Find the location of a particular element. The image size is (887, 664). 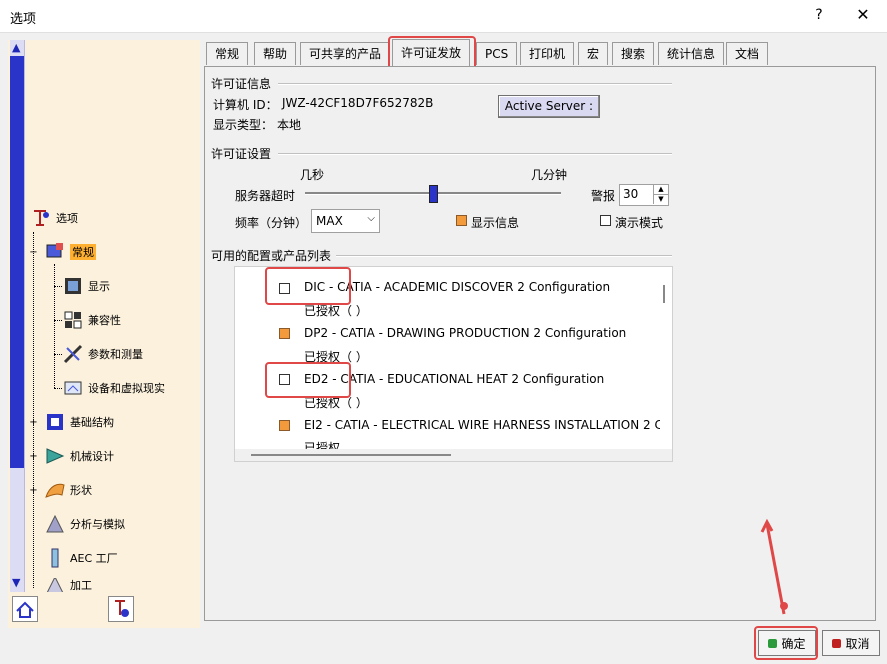

tree-item-label: 基础结构 is located at coordinates (92, 422).